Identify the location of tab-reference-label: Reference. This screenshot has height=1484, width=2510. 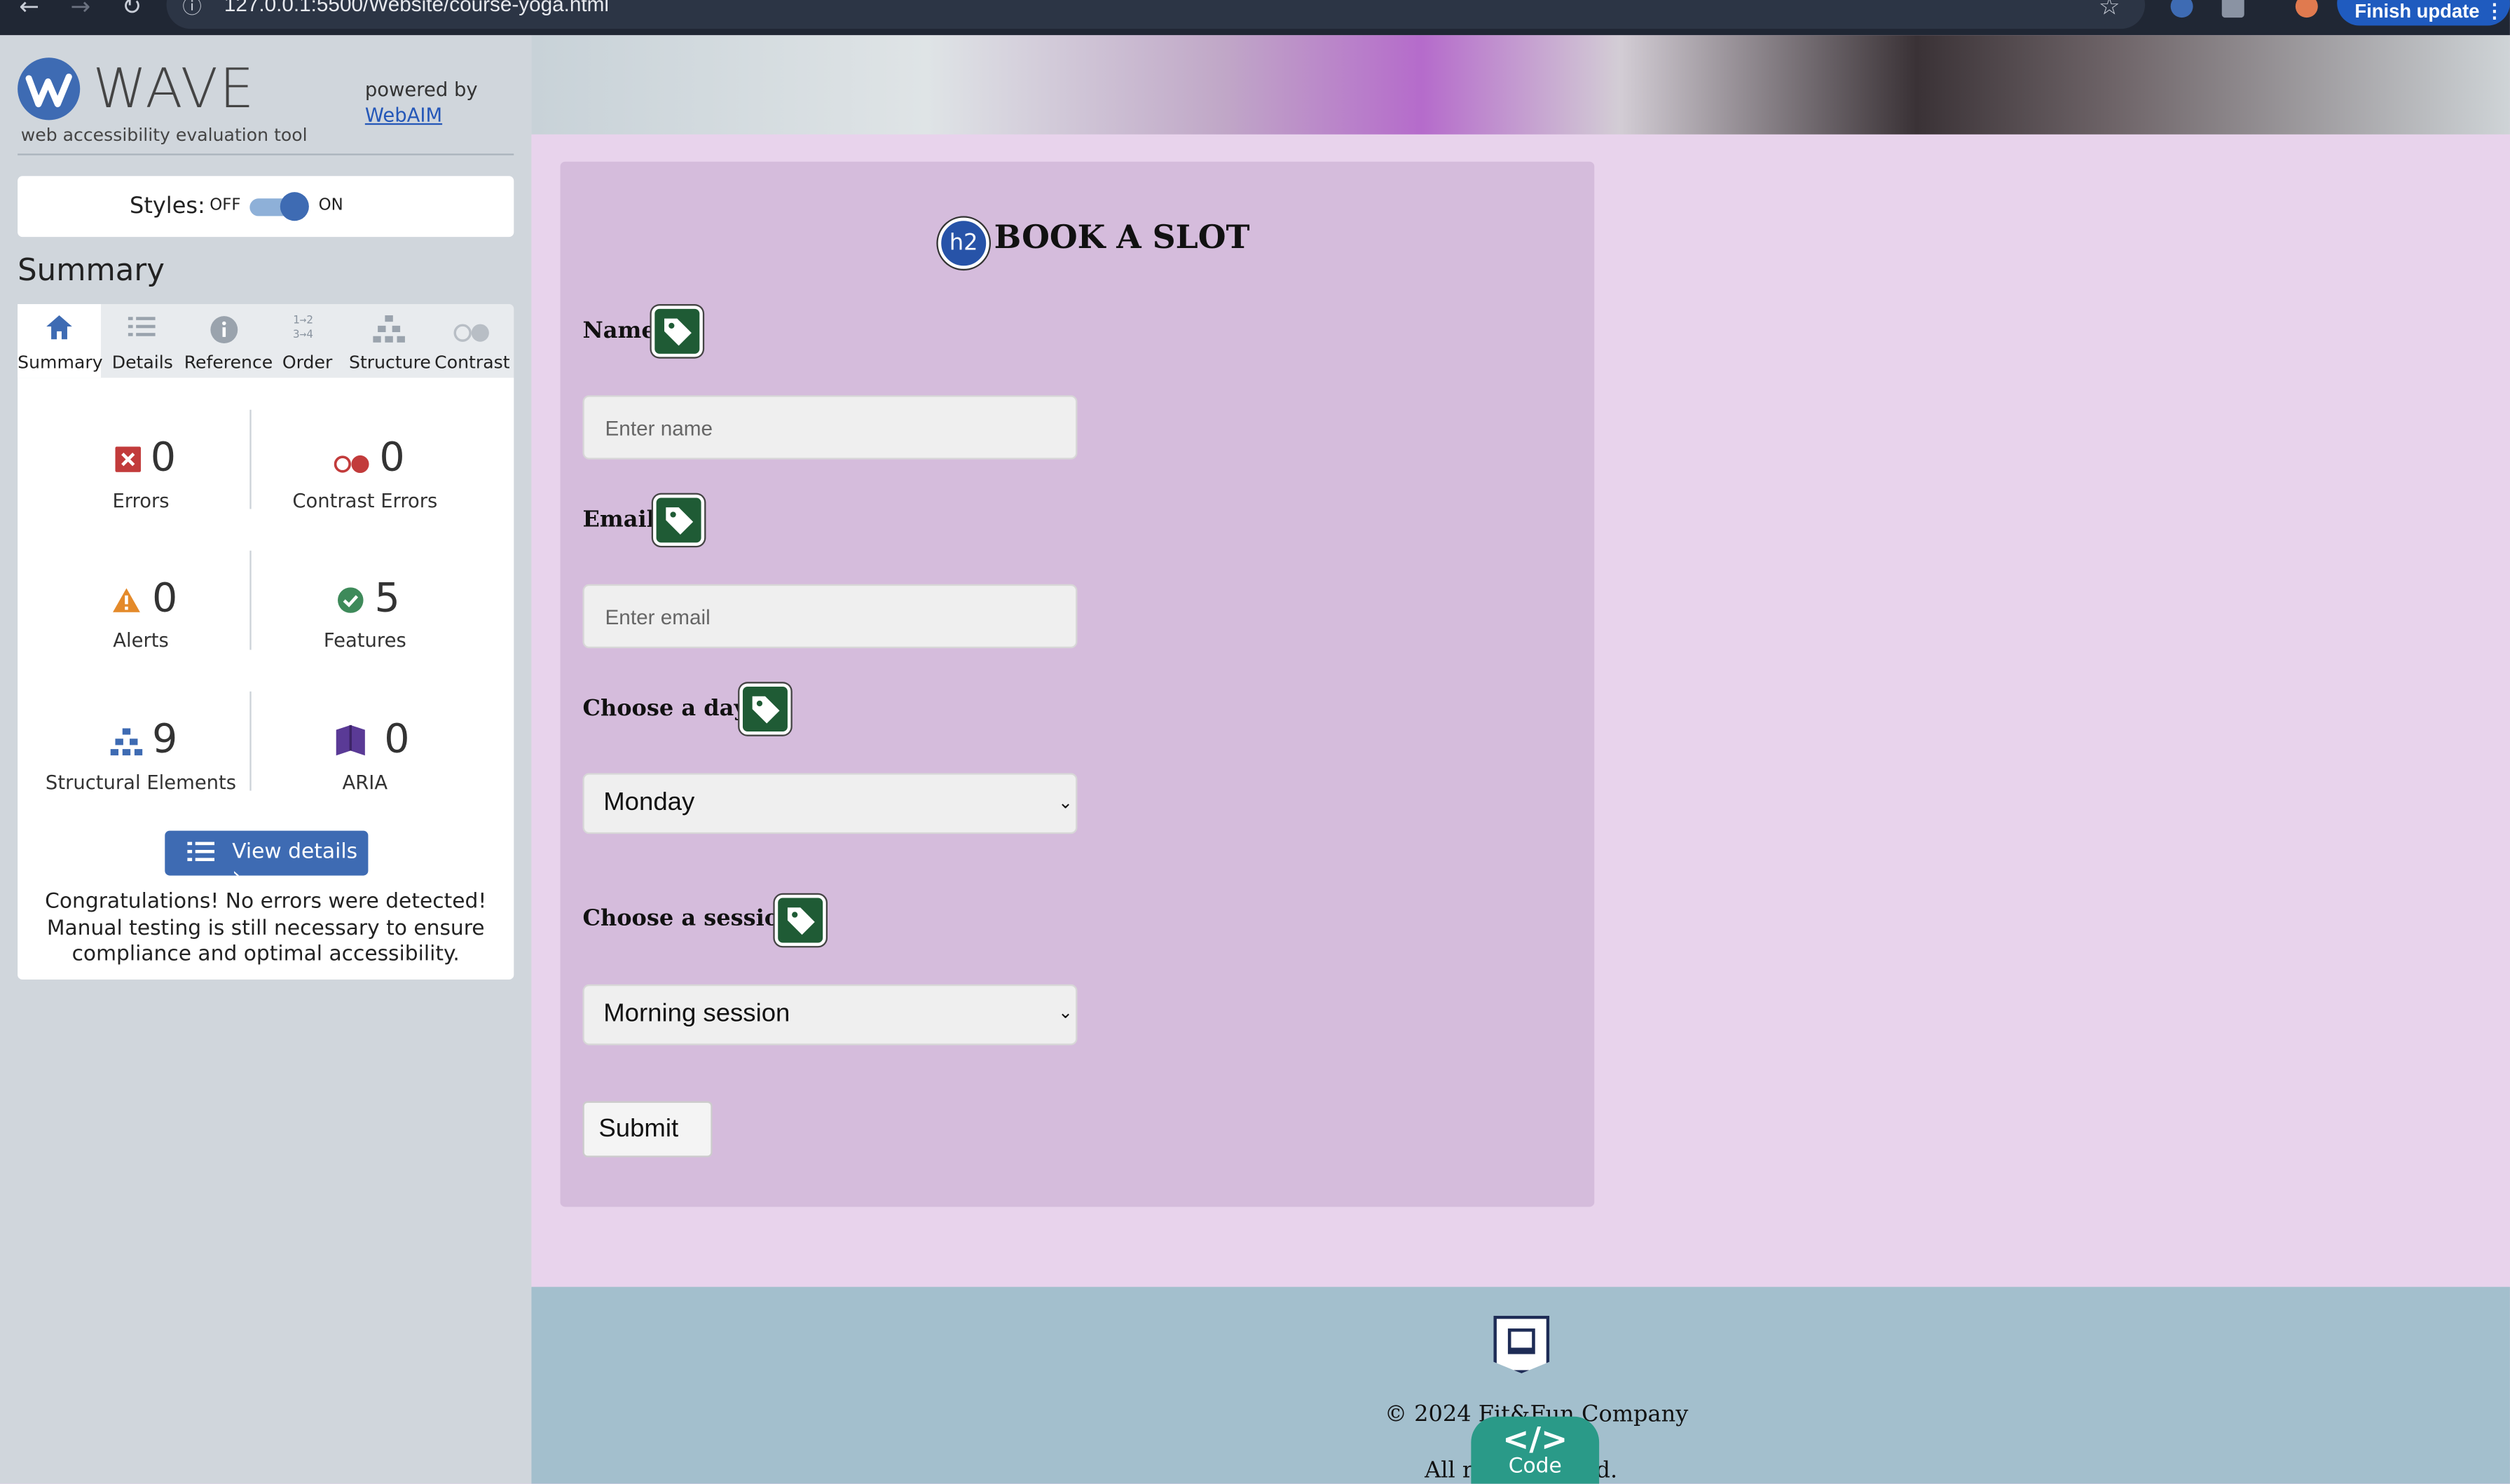
(228, 362).